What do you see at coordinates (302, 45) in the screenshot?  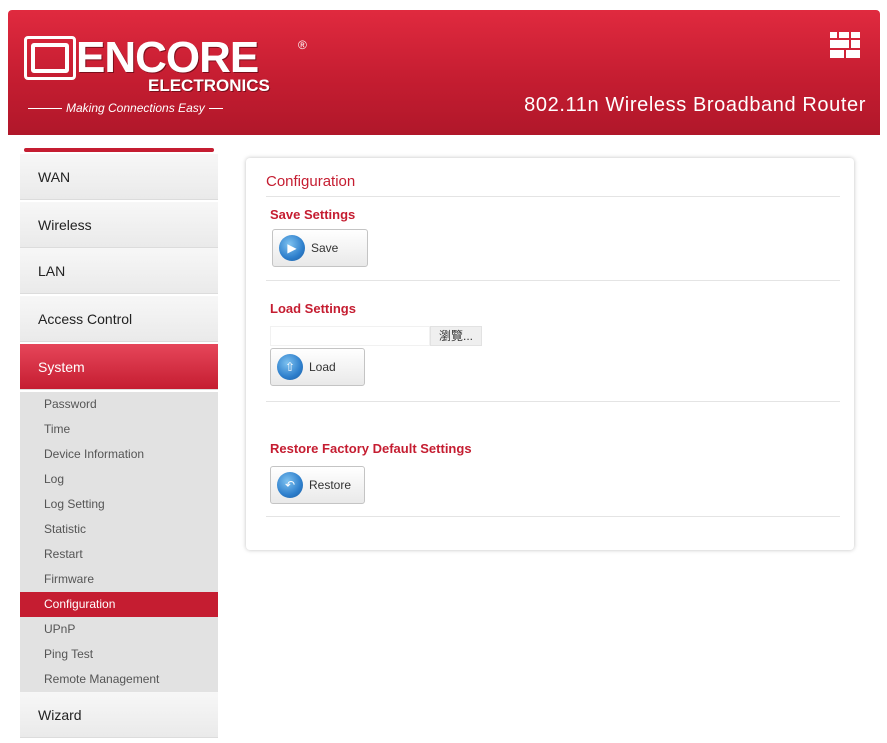 I see `registered-mark: ®` at bounding box center [302, 45].